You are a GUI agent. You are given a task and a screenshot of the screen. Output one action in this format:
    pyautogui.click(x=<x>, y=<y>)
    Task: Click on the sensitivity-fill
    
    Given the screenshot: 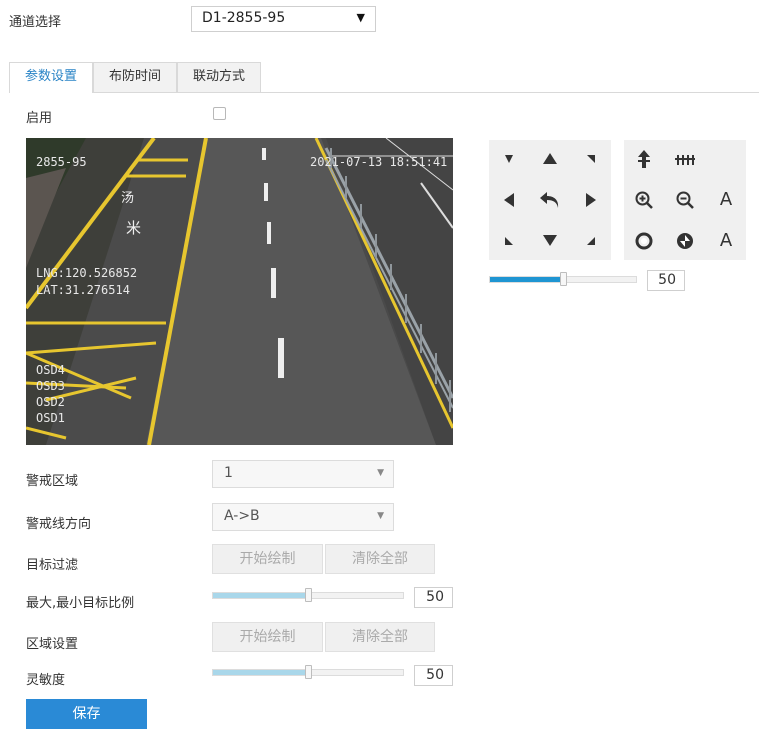 What is the action you would take?
    pyautogui.click(x=260, y=672)
    